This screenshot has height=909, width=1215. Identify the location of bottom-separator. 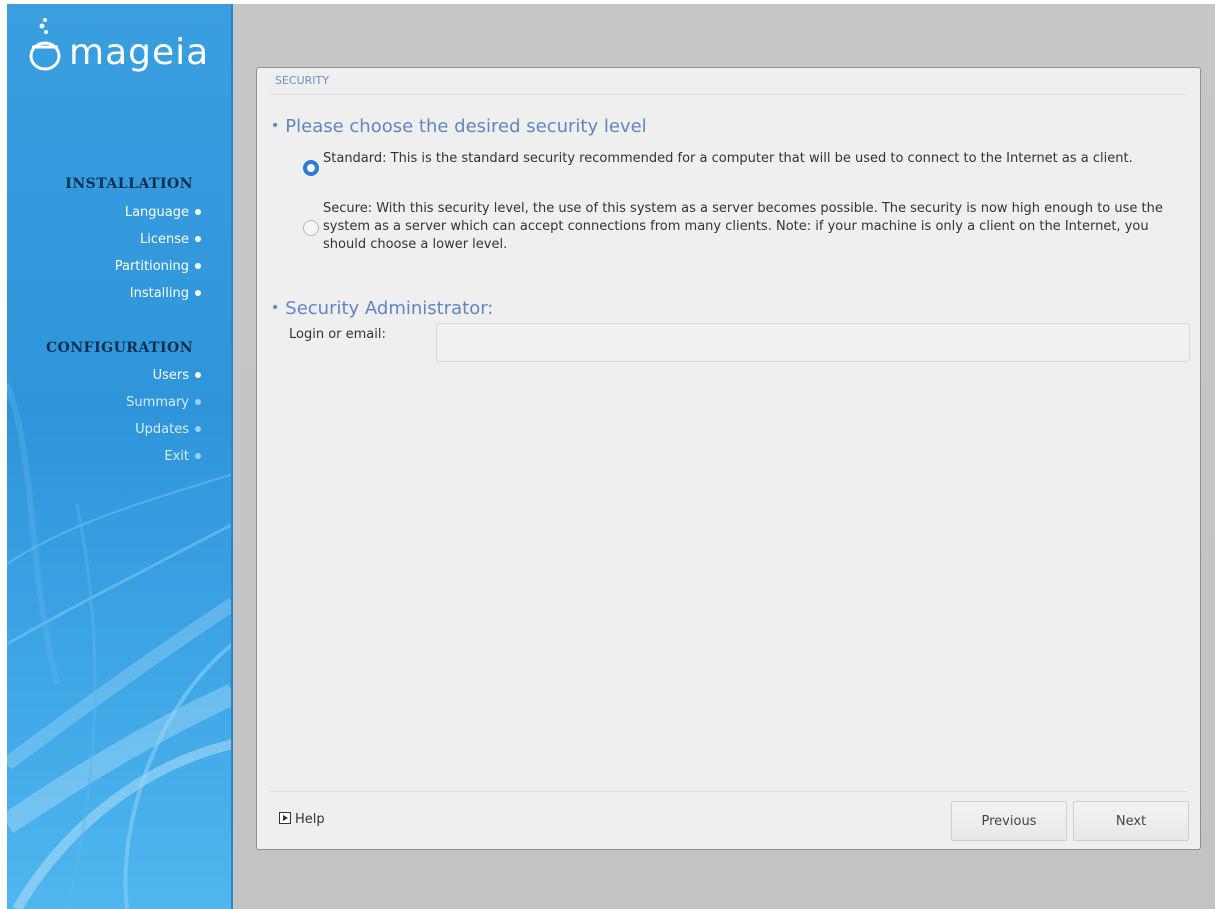
(728, 791).